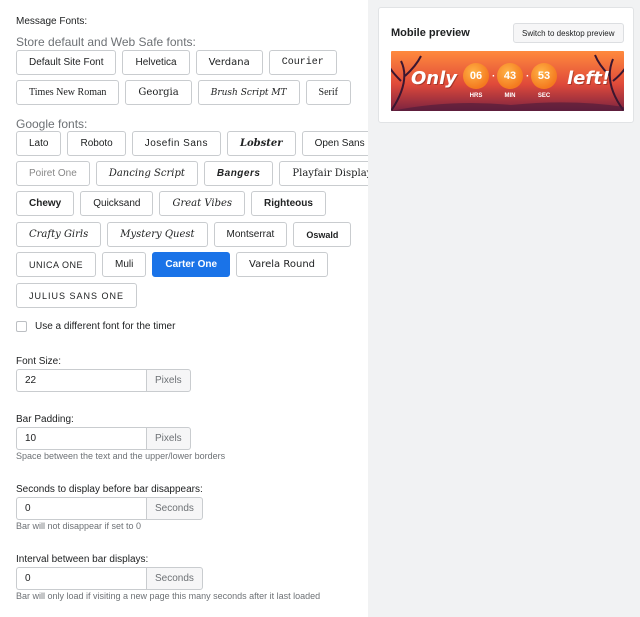  Describe the element at coordinates (174, 578) in the screenshot. I see `interval-unit: Seconds` at that location.